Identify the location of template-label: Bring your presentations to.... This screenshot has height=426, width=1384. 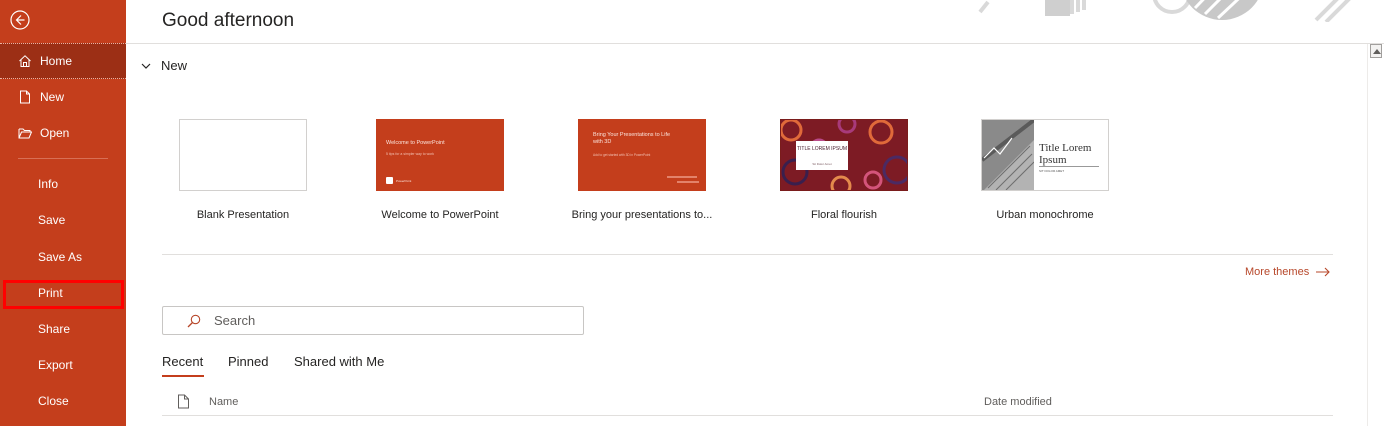
(642, 215).